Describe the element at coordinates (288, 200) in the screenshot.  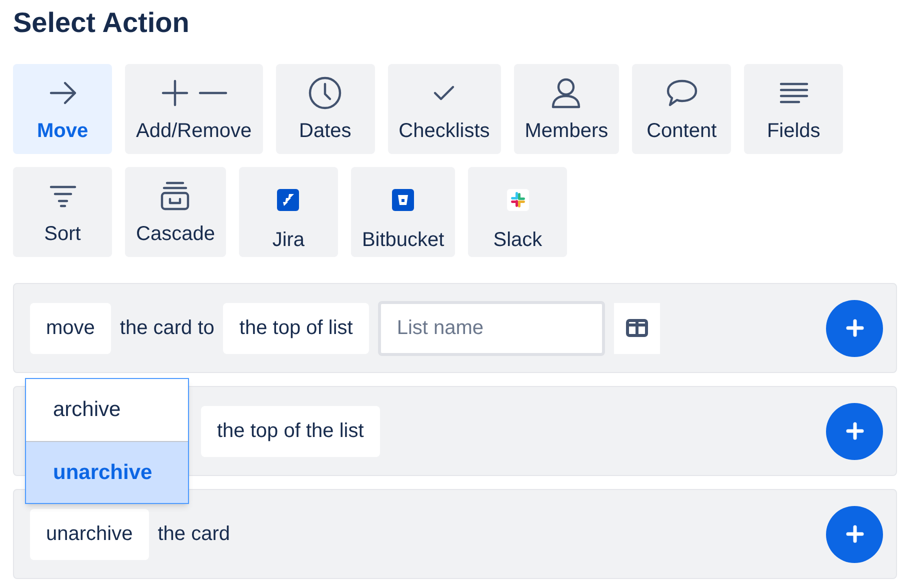
I see `jira-logo-icon` at that location.